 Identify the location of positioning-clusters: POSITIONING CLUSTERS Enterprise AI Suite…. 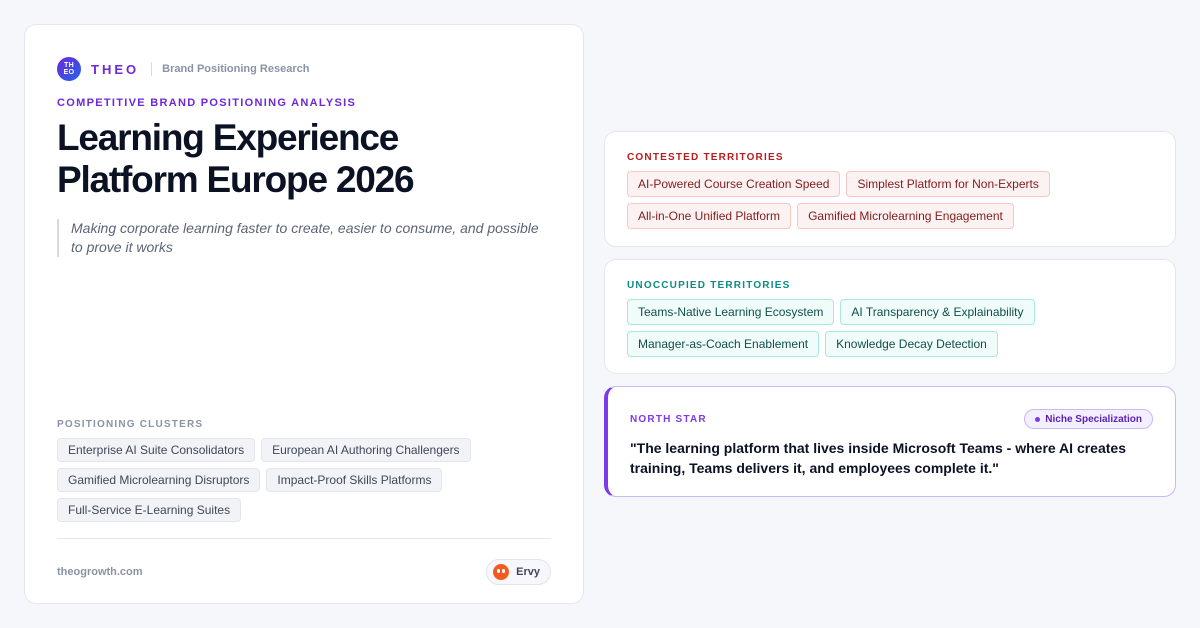
(305, 470).